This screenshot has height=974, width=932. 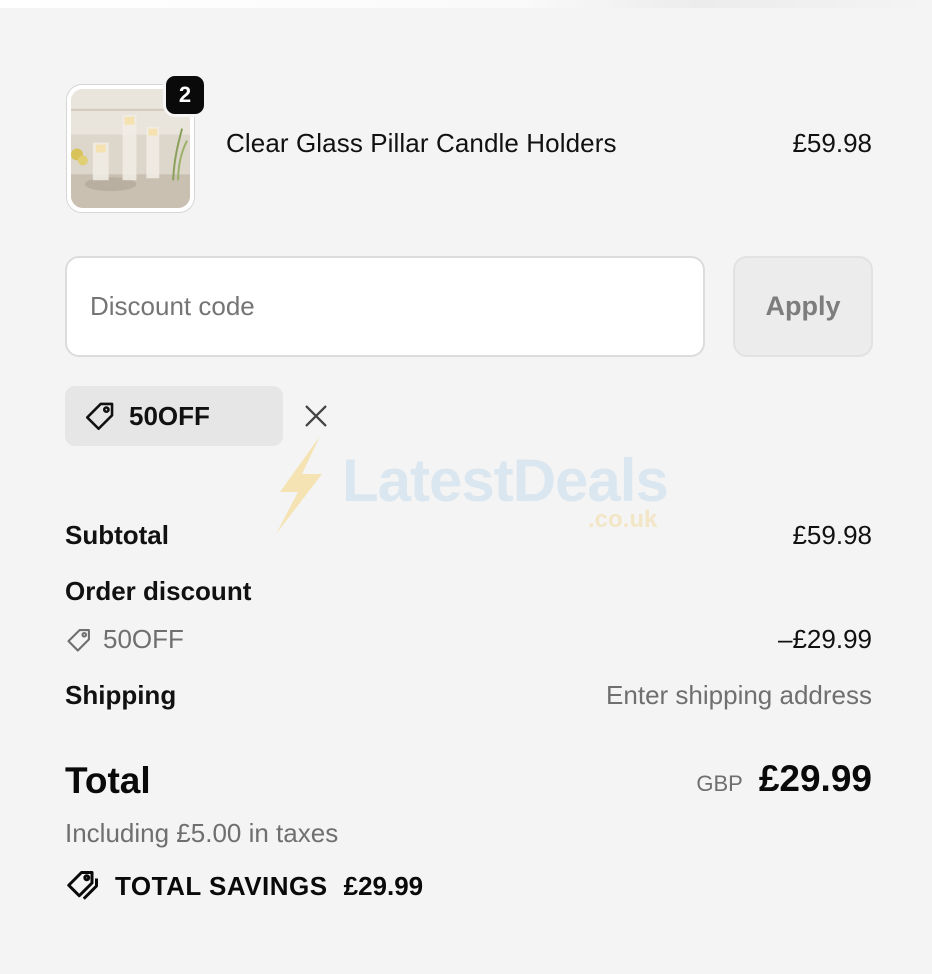 What do you see at coordinates (82, 885) in the screenshot?
I see `tags-icon` at bounding box center [82, 885].